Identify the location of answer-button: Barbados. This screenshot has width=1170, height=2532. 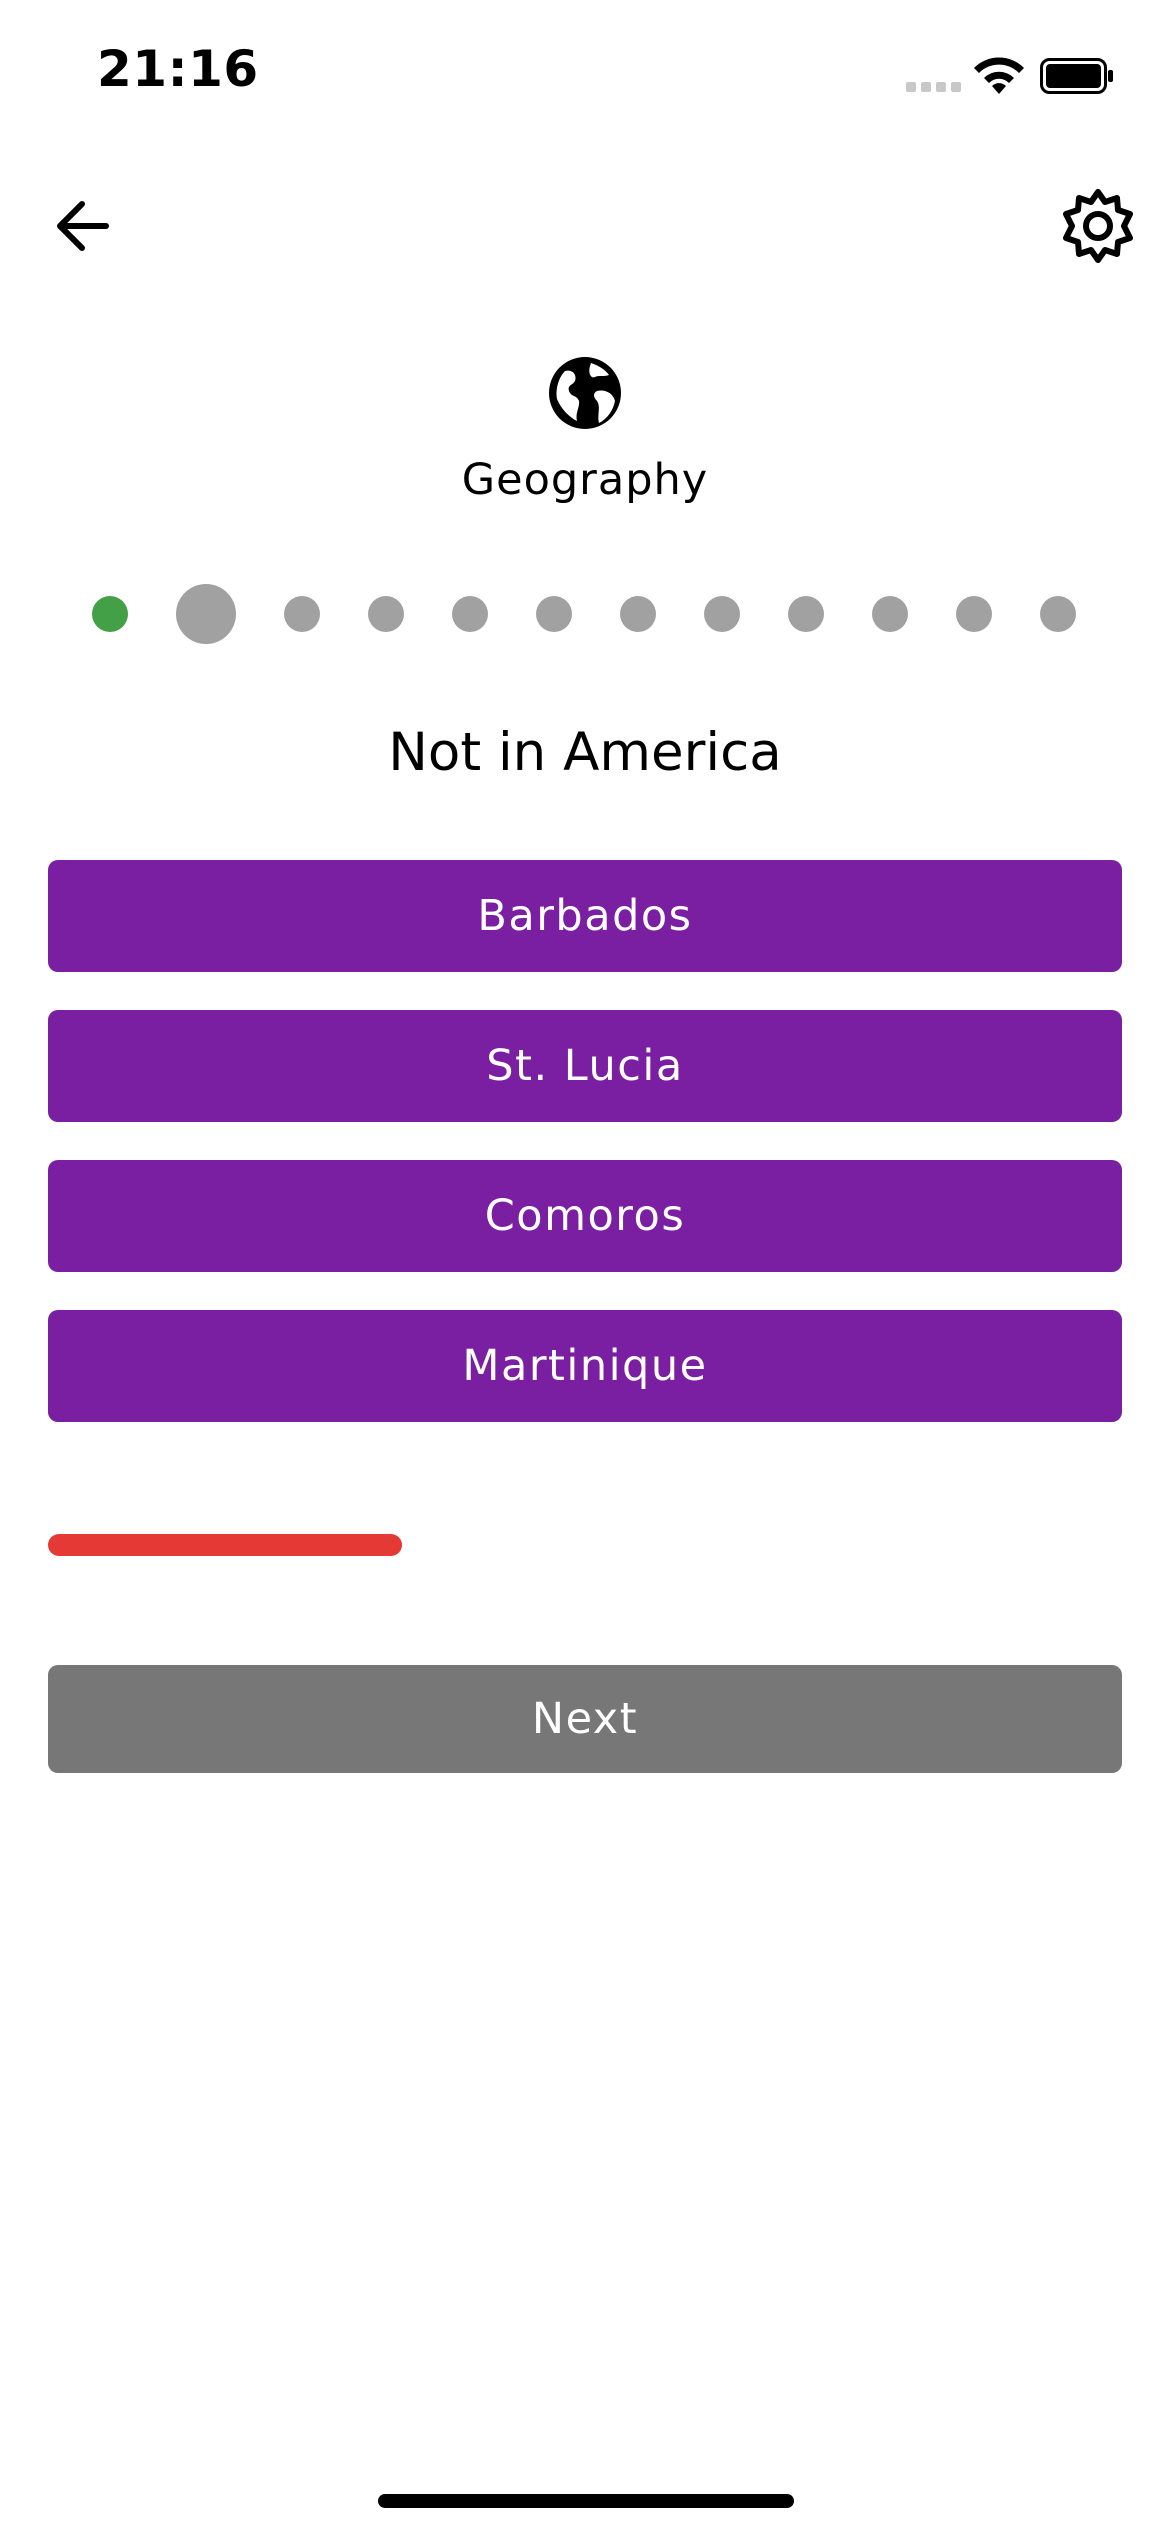
(585, 916).